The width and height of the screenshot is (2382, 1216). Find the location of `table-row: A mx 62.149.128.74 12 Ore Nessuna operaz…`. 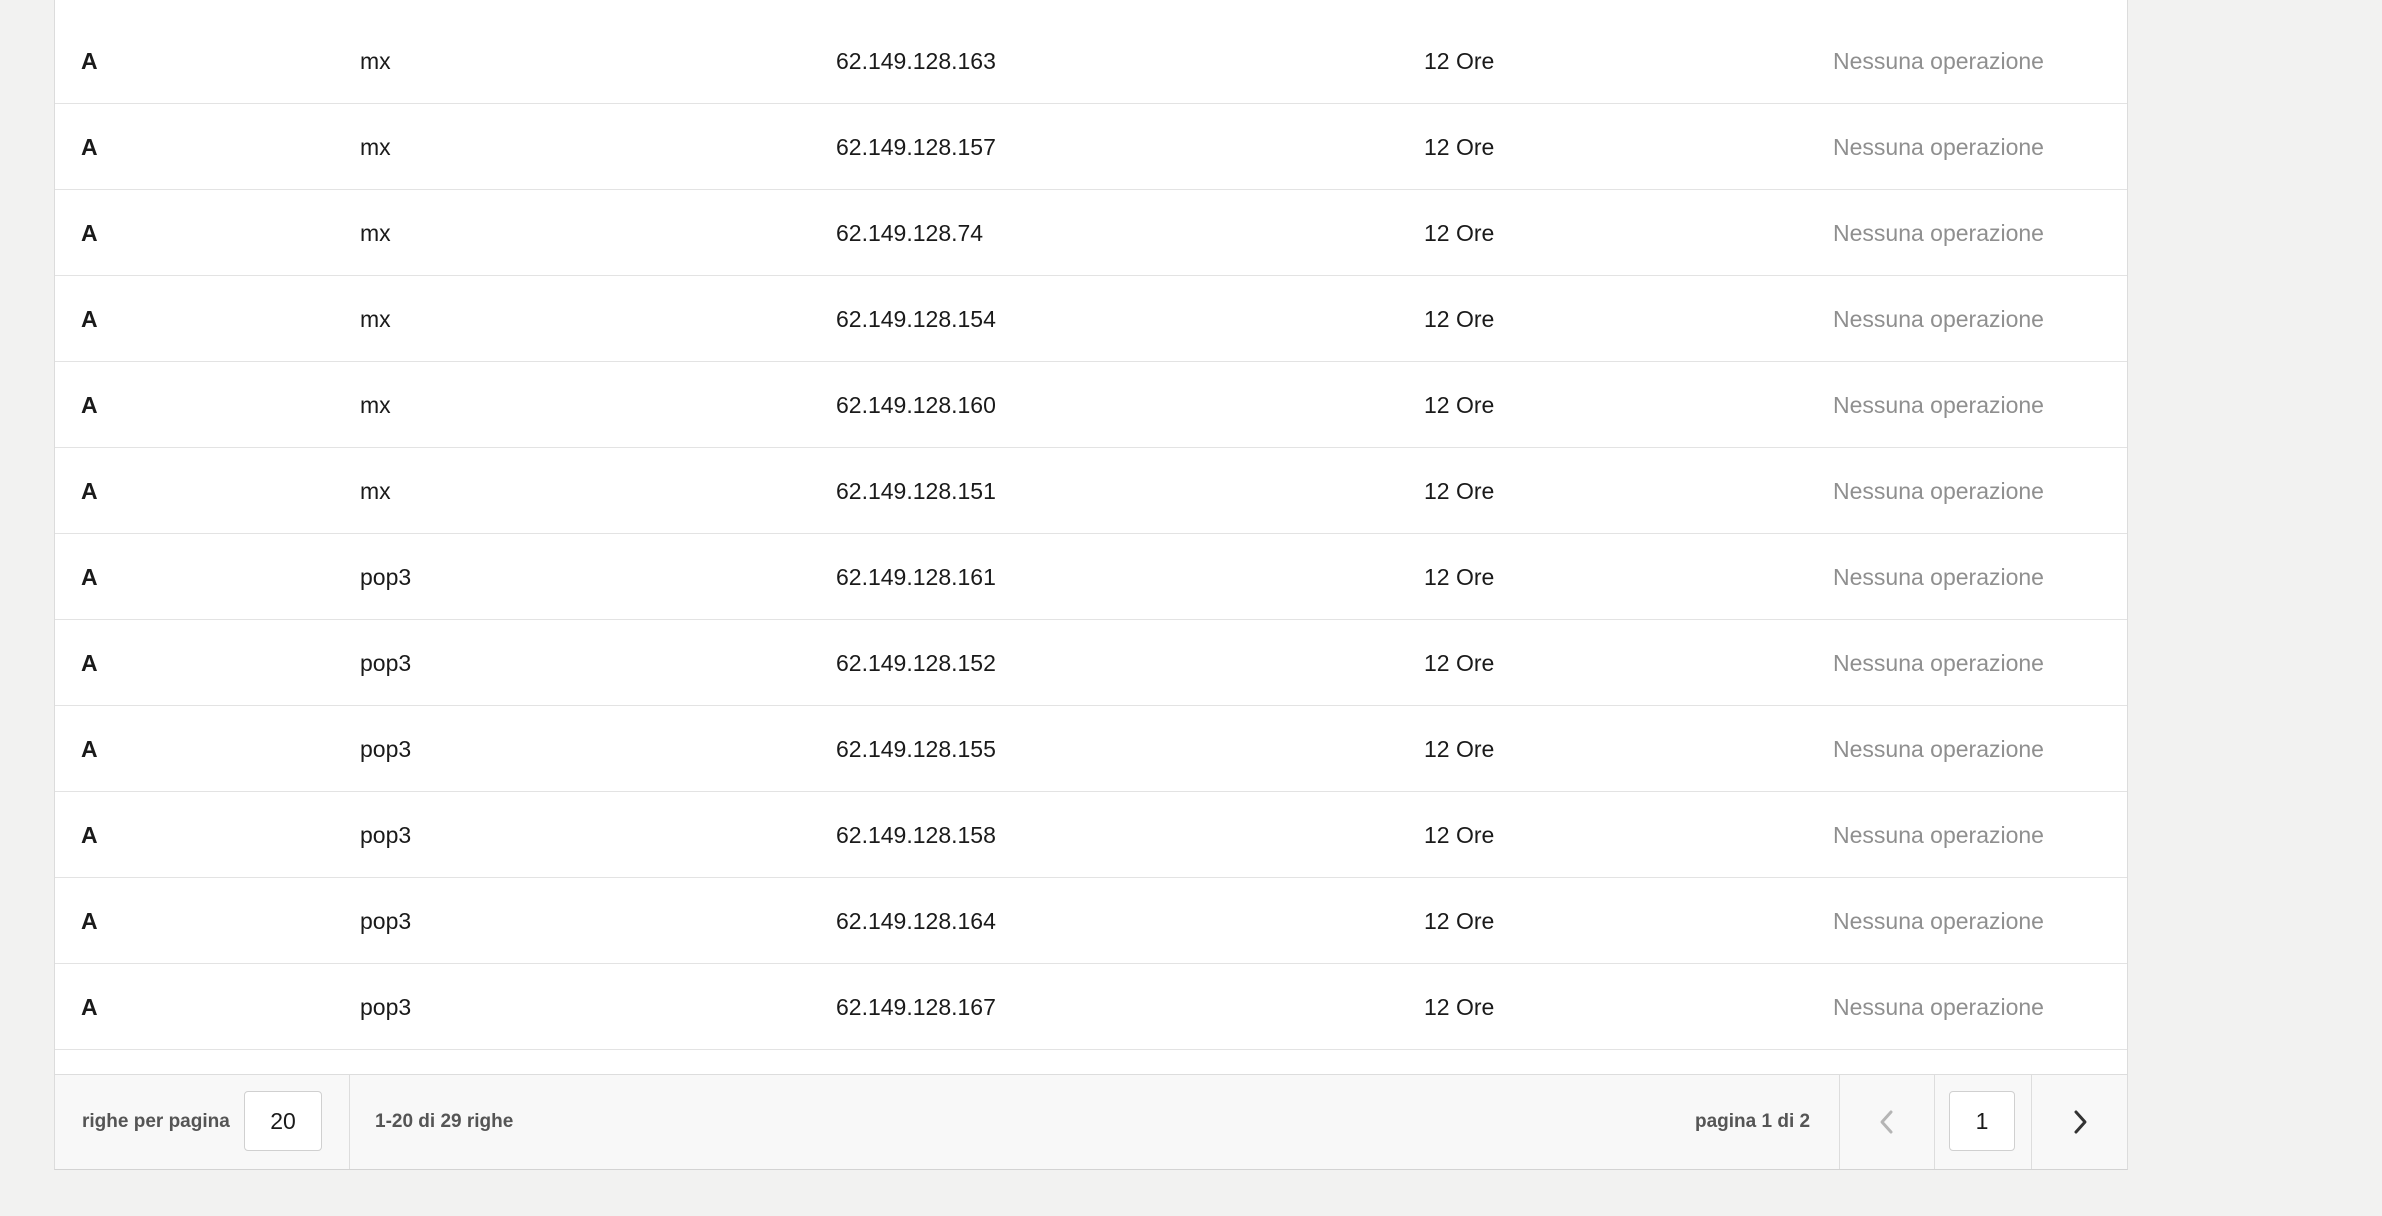

table-row: A mx 62.149.128.74 12 Ore Nessuna operaz… is located at coordinates (1091, 233).